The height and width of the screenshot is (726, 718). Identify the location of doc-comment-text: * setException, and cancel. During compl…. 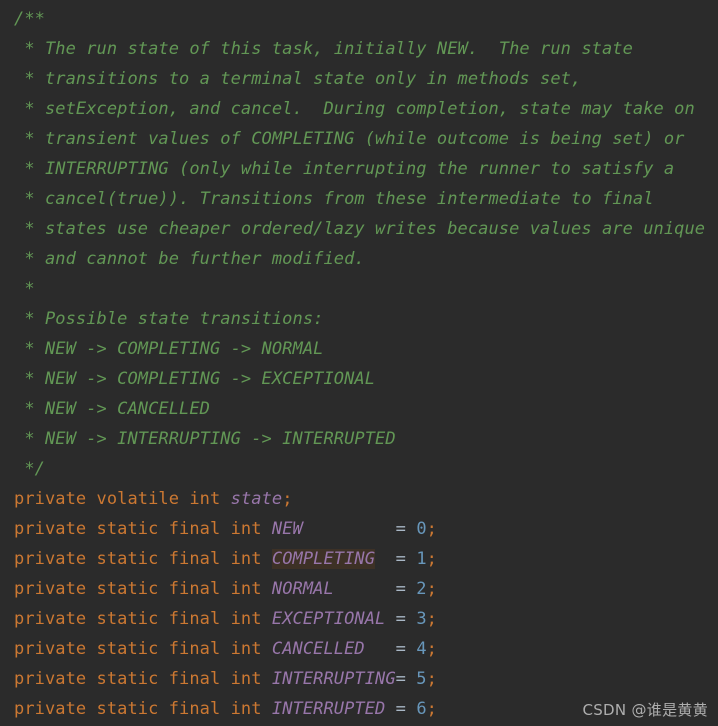
(354, 109).